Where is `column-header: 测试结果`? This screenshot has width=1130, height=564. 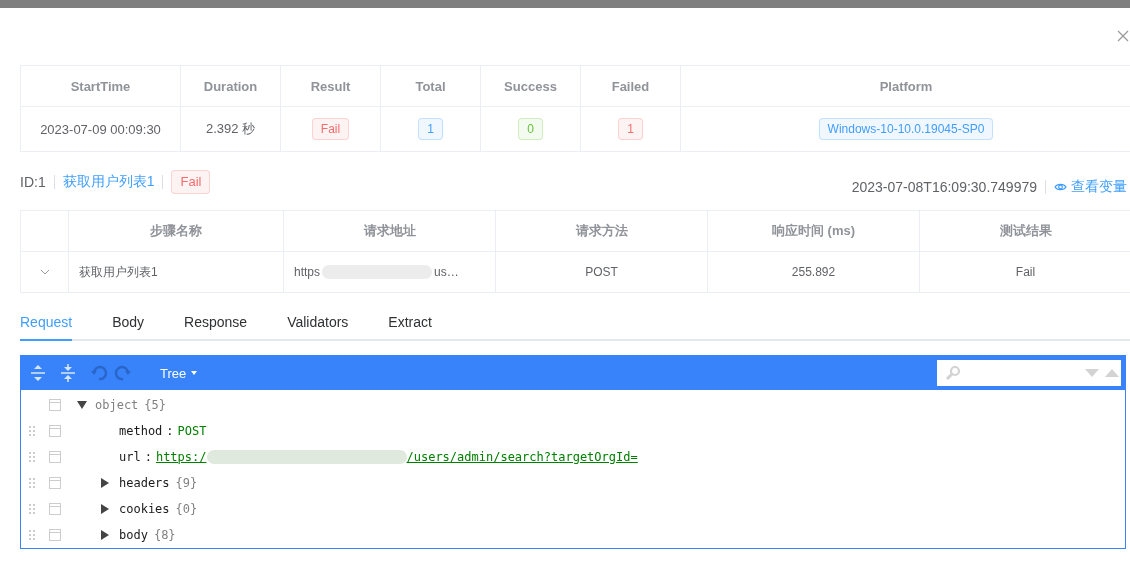 column-header: 测试结果 is located at coordinates (1025, 231).